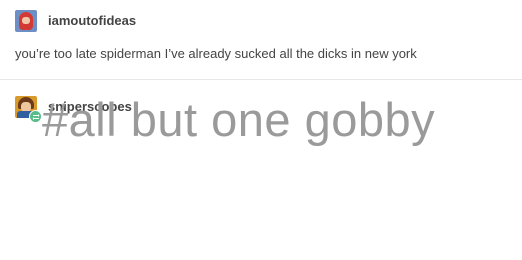  I want to click on post-header: iamoutofideas, so click(75, 21).